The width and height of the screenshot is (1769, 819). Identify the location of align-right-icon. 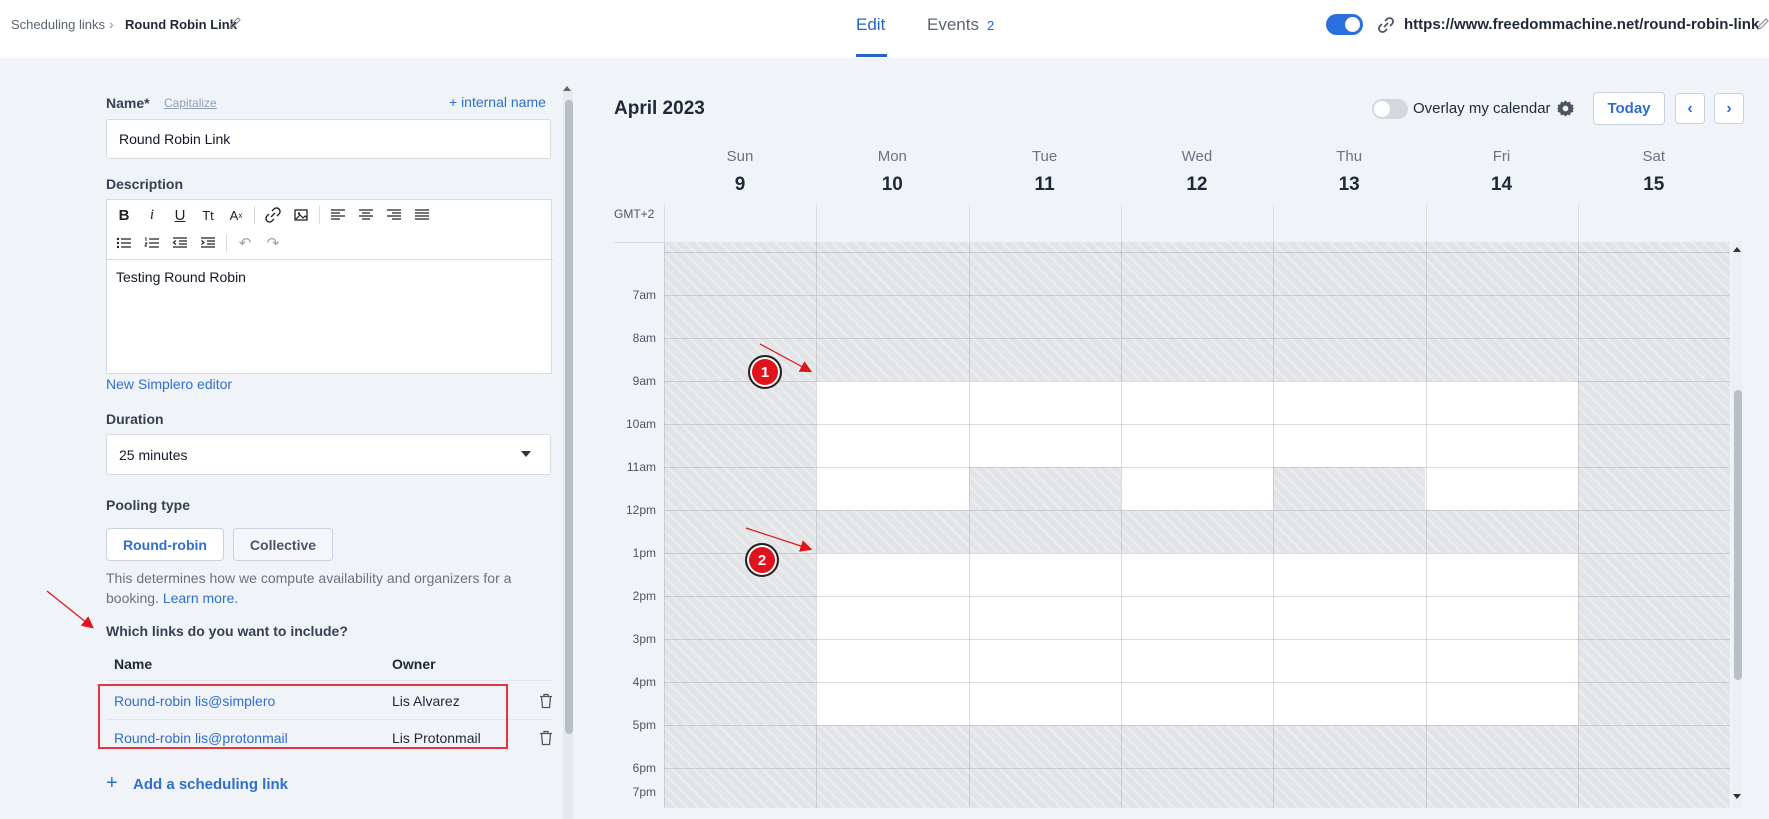
(394, 215).